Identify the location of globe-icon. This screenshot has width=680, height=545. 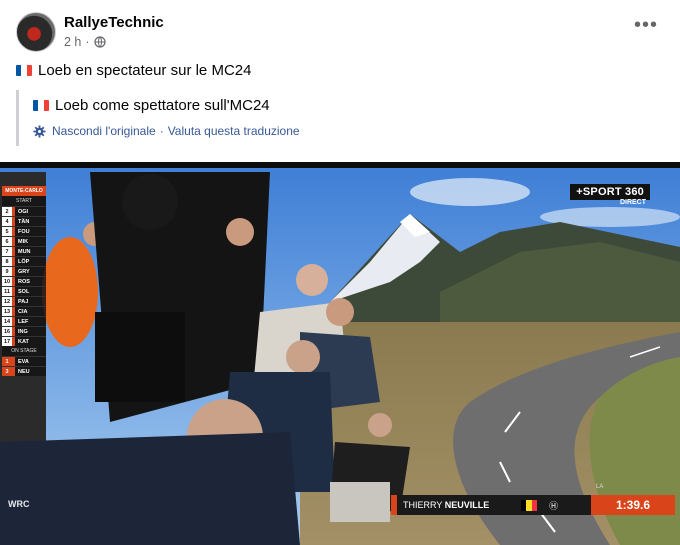
(99, 42).